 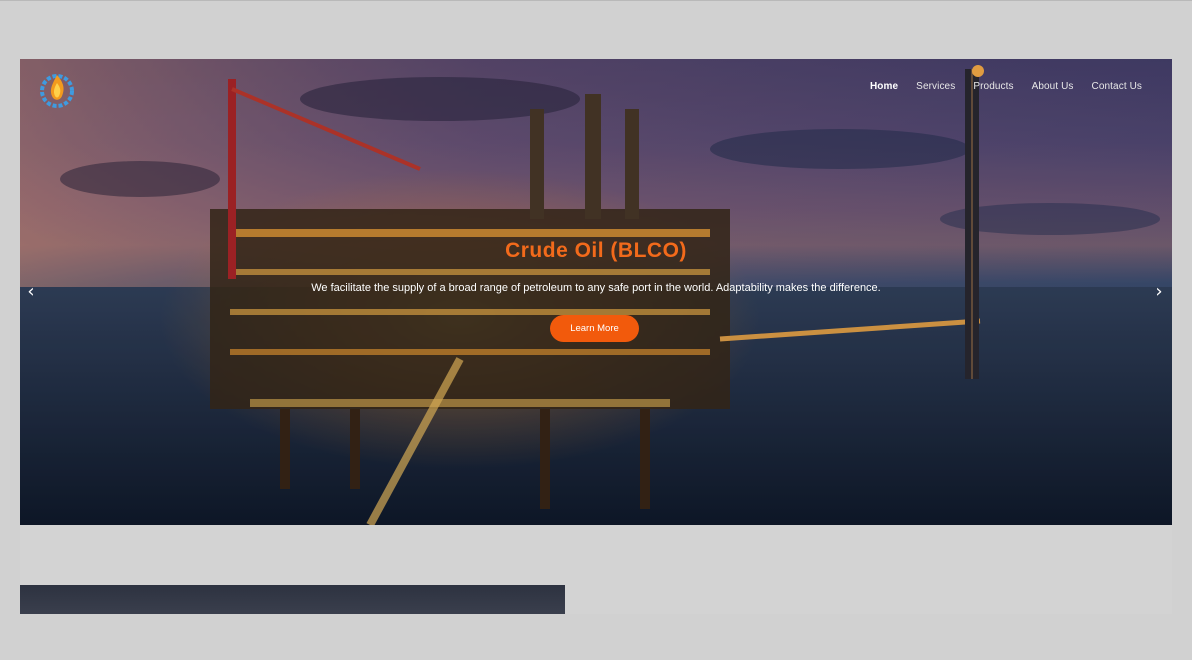 What do you see at coordinates (596, 250) in the screenshot?
I see `hero-title: Crude Oil (BLCO)` at bounding box center [596, 250].